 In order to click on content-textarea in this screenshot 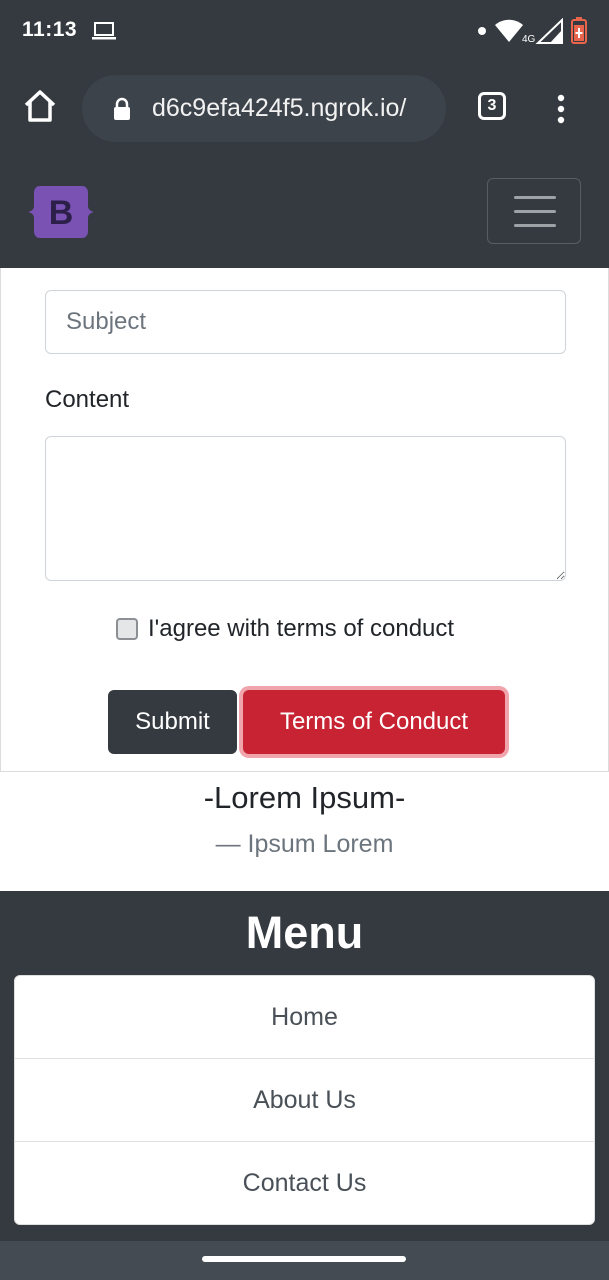, I will do `click(305, 508)`.